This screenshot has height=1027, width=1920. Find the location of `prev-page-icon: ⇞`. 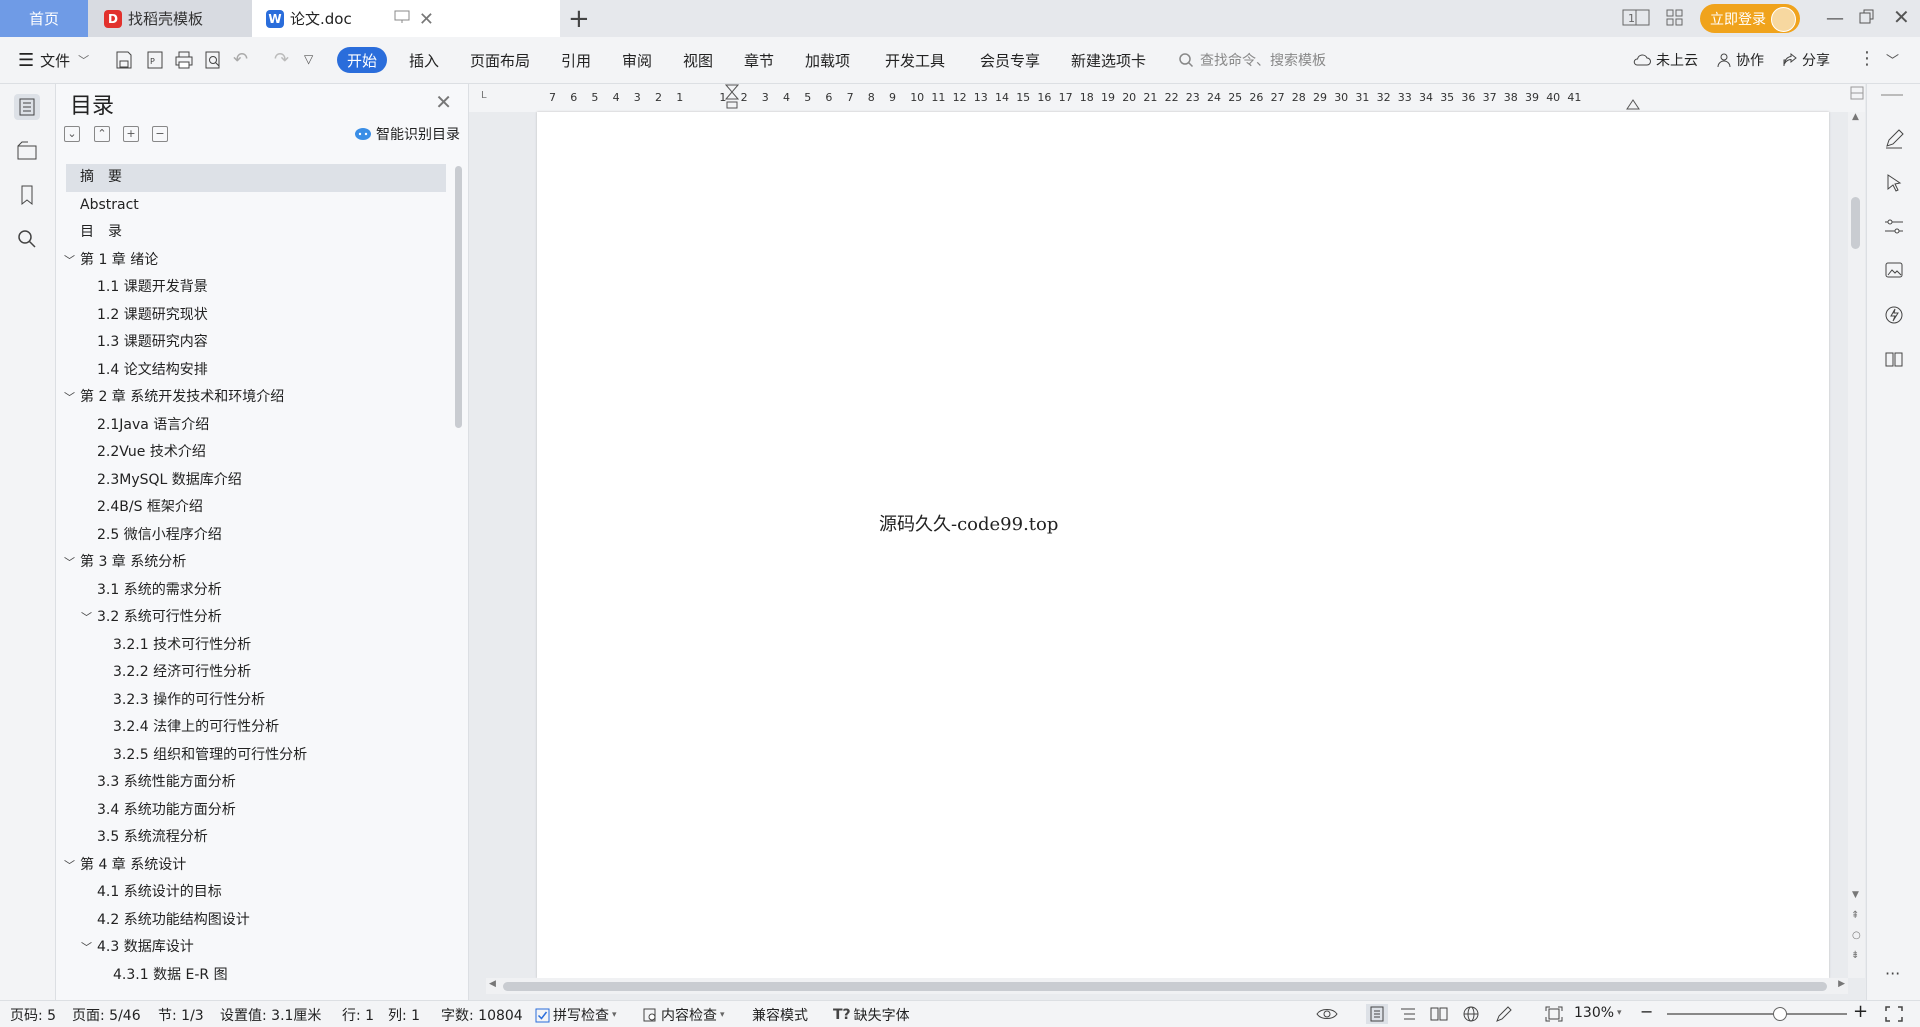

prev-page-icon: ⇞ is located at coordinates (1855, 915).